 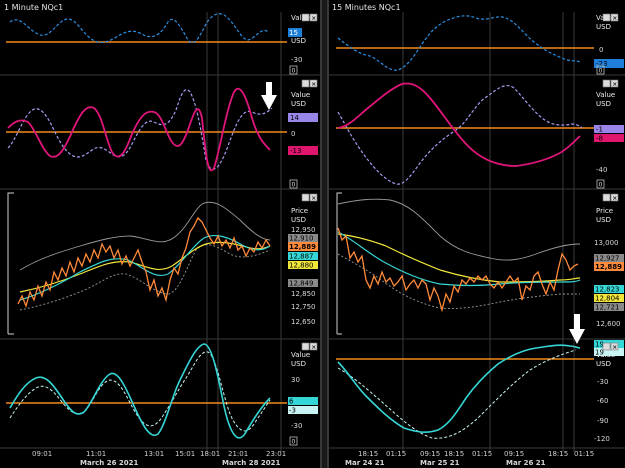 What do you see at coordinates (109, 463) in the screenshot?
I see `date-label: March 26 2021` at bounding box center [109, 463].